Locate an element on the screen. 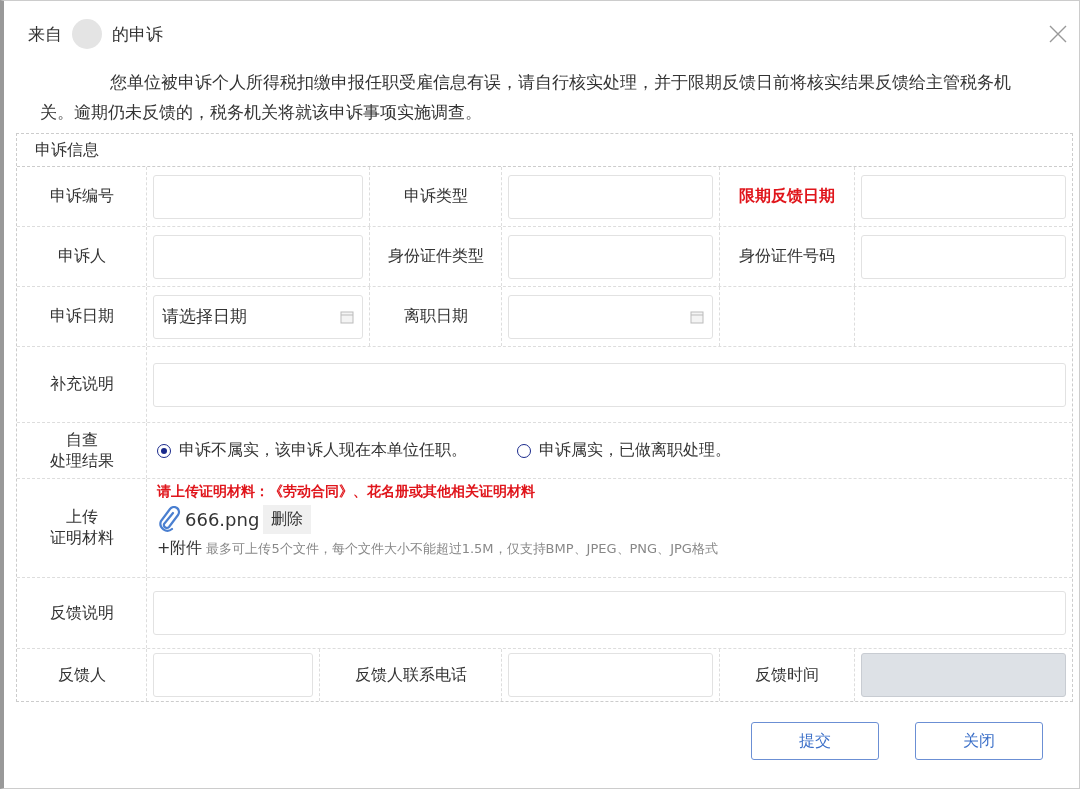 Image resolution: width=1080 pixels, height=789 pixels. upload-hint: 最多可上传5个文件，每个文件大小不能超过1.5M，仅支持BMP、JPEG、PNG、JPG格式 is located at coordinates (462, 549).